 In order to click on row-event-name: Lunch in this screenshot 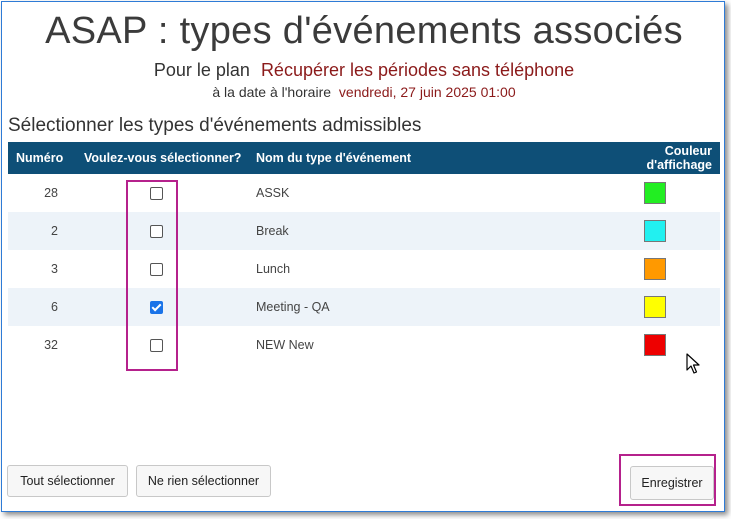, I will do `click(273, 269)`.